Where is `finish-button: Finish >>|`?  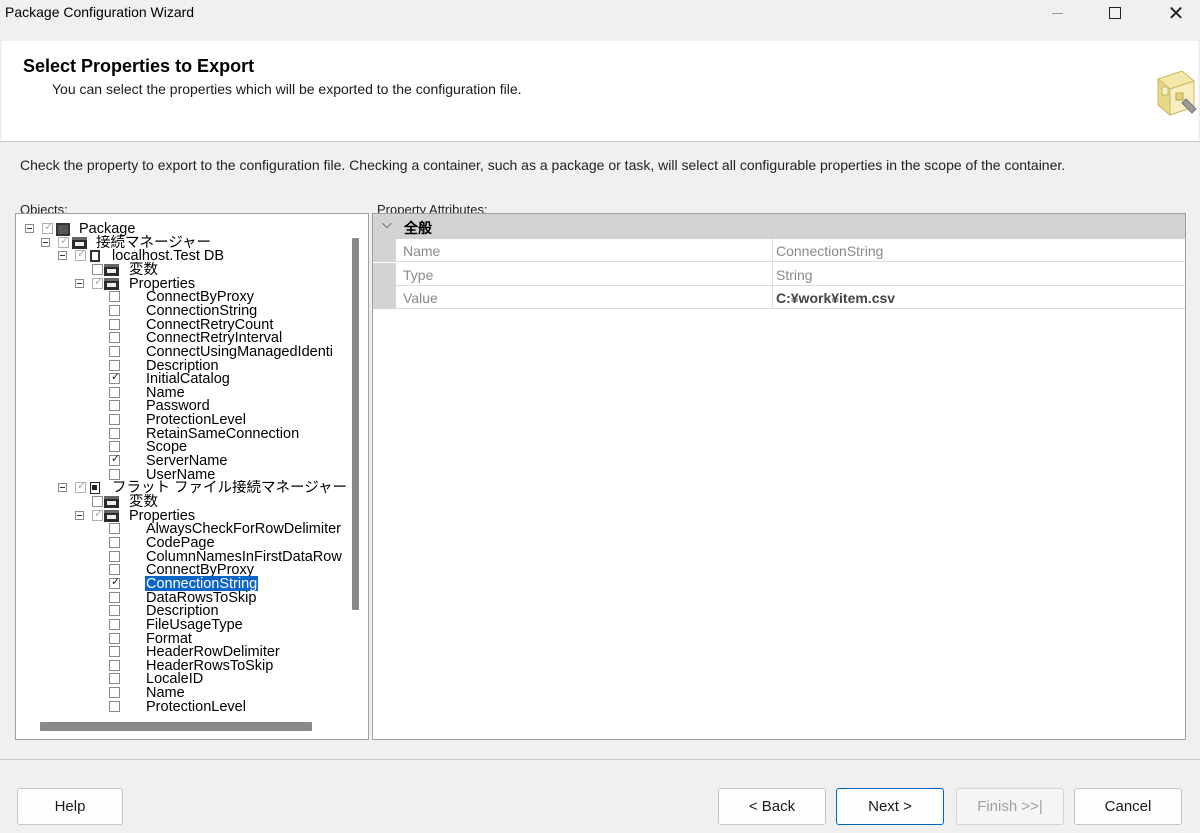 finish-button: Finish >>| is located at coordinates (1010, 806).